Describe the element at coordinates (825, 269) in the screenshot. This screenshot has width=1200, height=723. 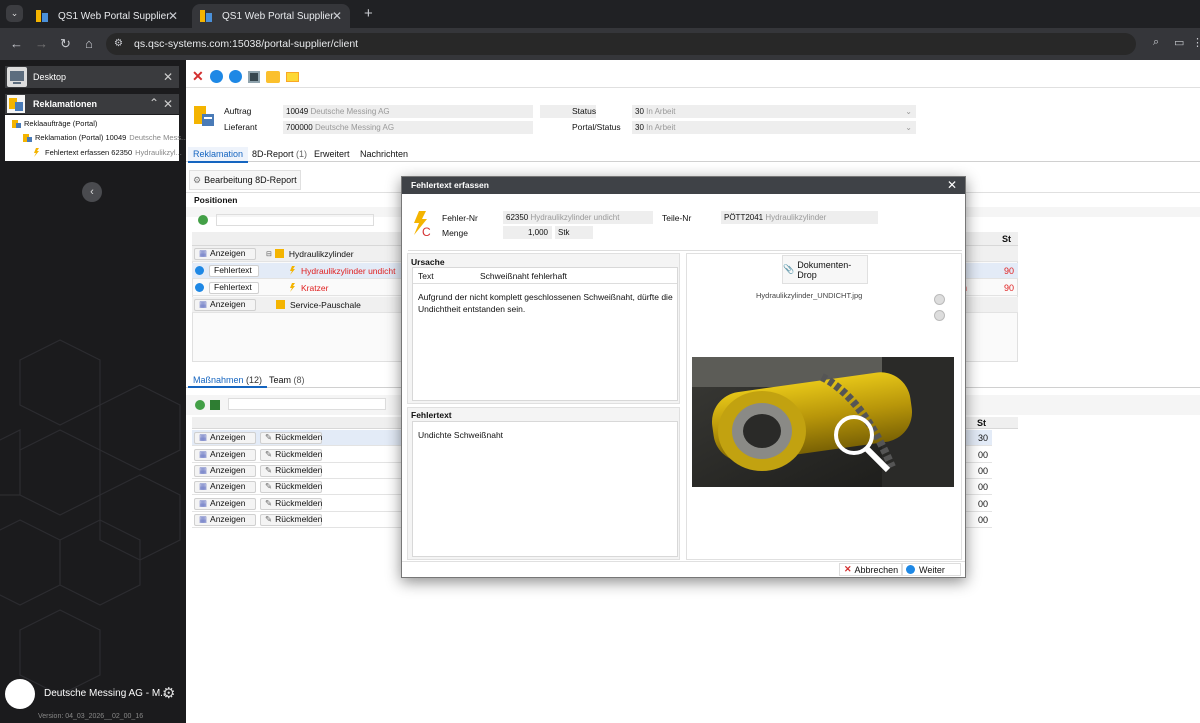
I see `dokumenten-drop-button: 📎 Dokumenten-Drop` at that location.